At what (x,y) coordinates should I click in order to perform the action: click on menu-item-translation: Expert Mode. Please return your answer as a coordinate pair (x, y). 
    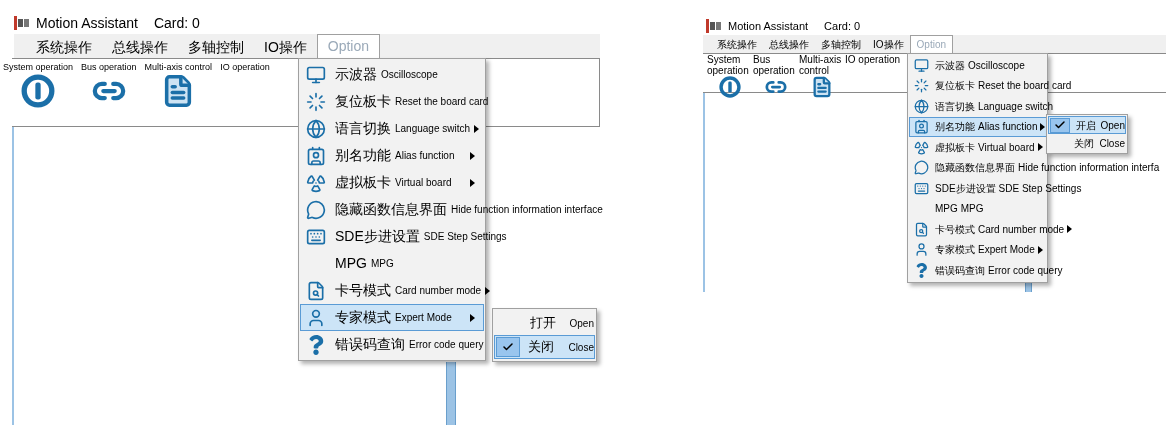
    Looking at the image, I should click on (423, 318).